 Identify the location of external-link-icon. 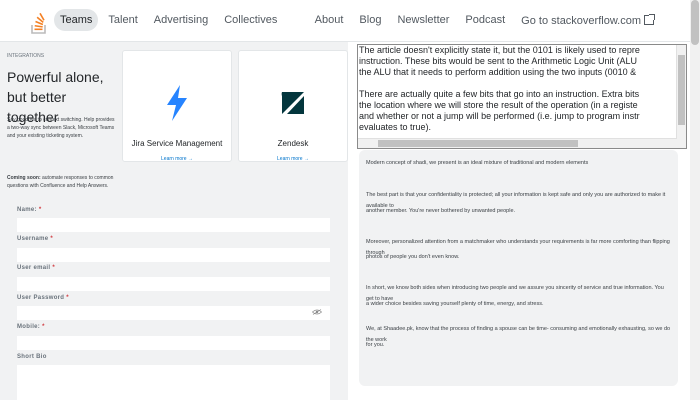
(649, 19).